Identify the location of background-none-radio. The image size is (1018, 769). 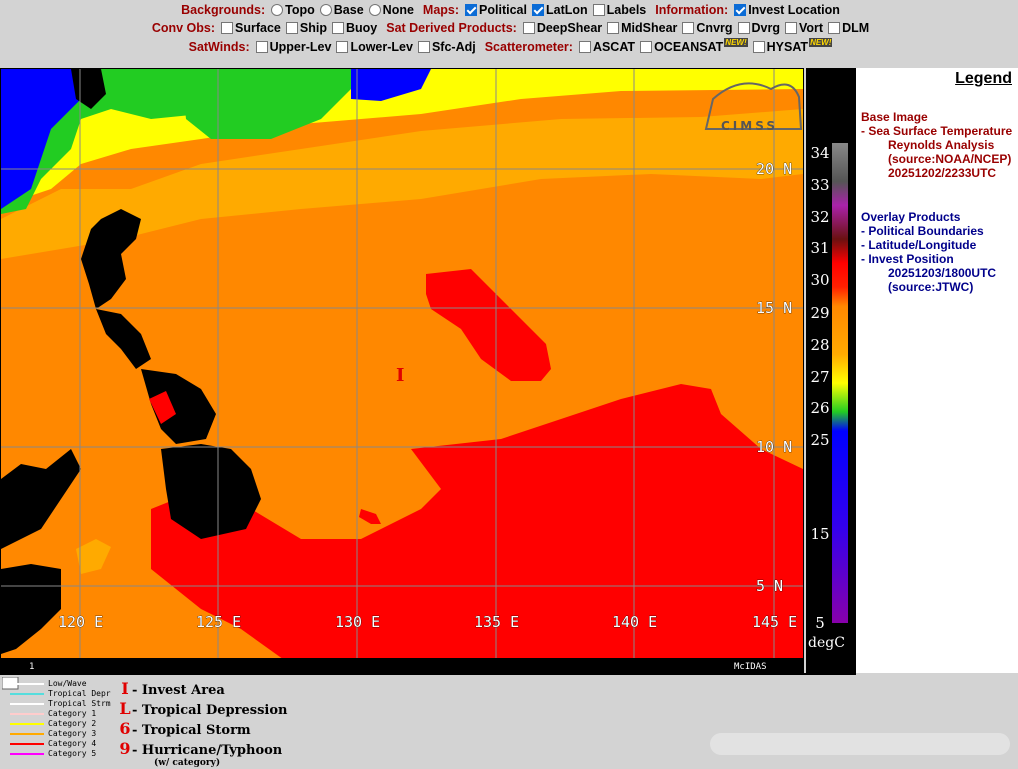
(374, 9).